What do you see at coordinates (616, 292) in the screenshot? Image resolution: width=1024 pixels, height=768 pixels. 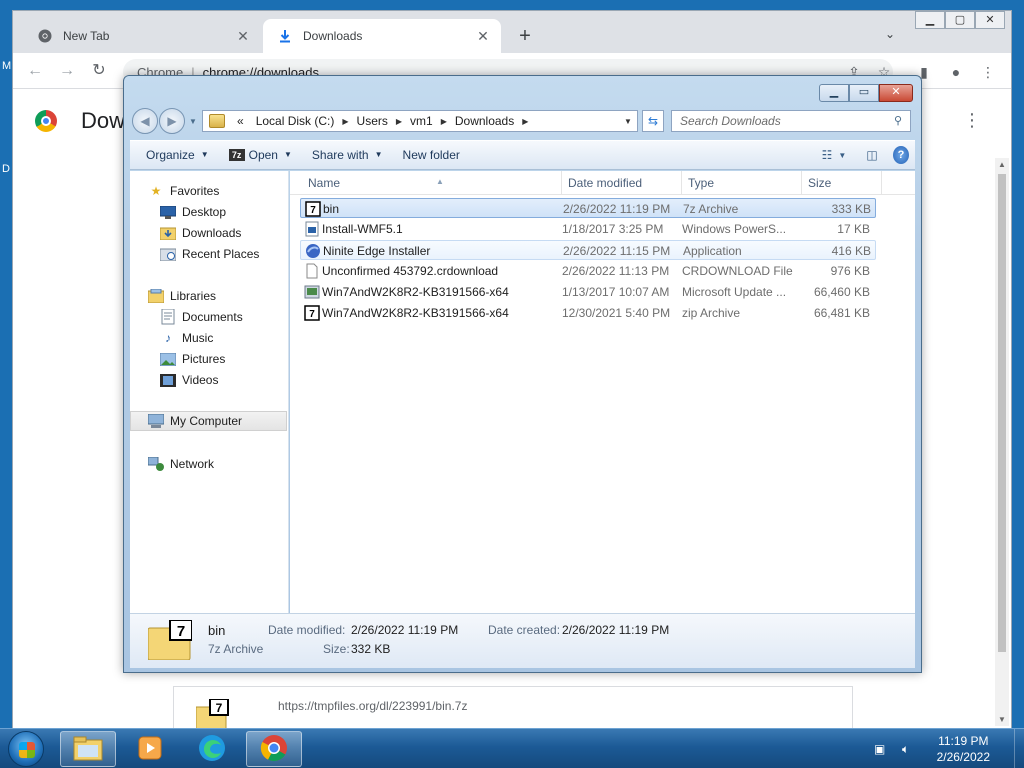 I see `file-date-modified: 1/13/2017 10:07 AM` at bounding box center [616, 292].